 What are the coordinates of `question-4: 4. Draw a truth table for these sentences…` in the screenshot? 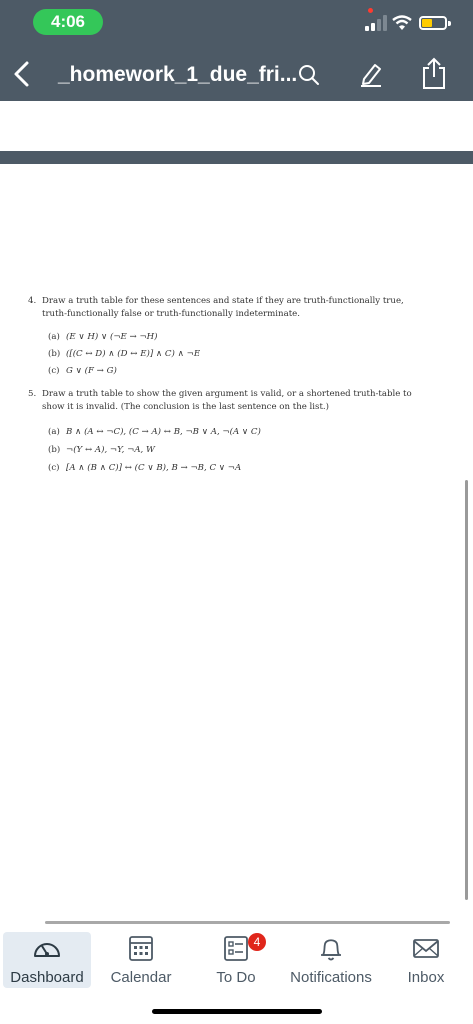 It's located at (216, 307).